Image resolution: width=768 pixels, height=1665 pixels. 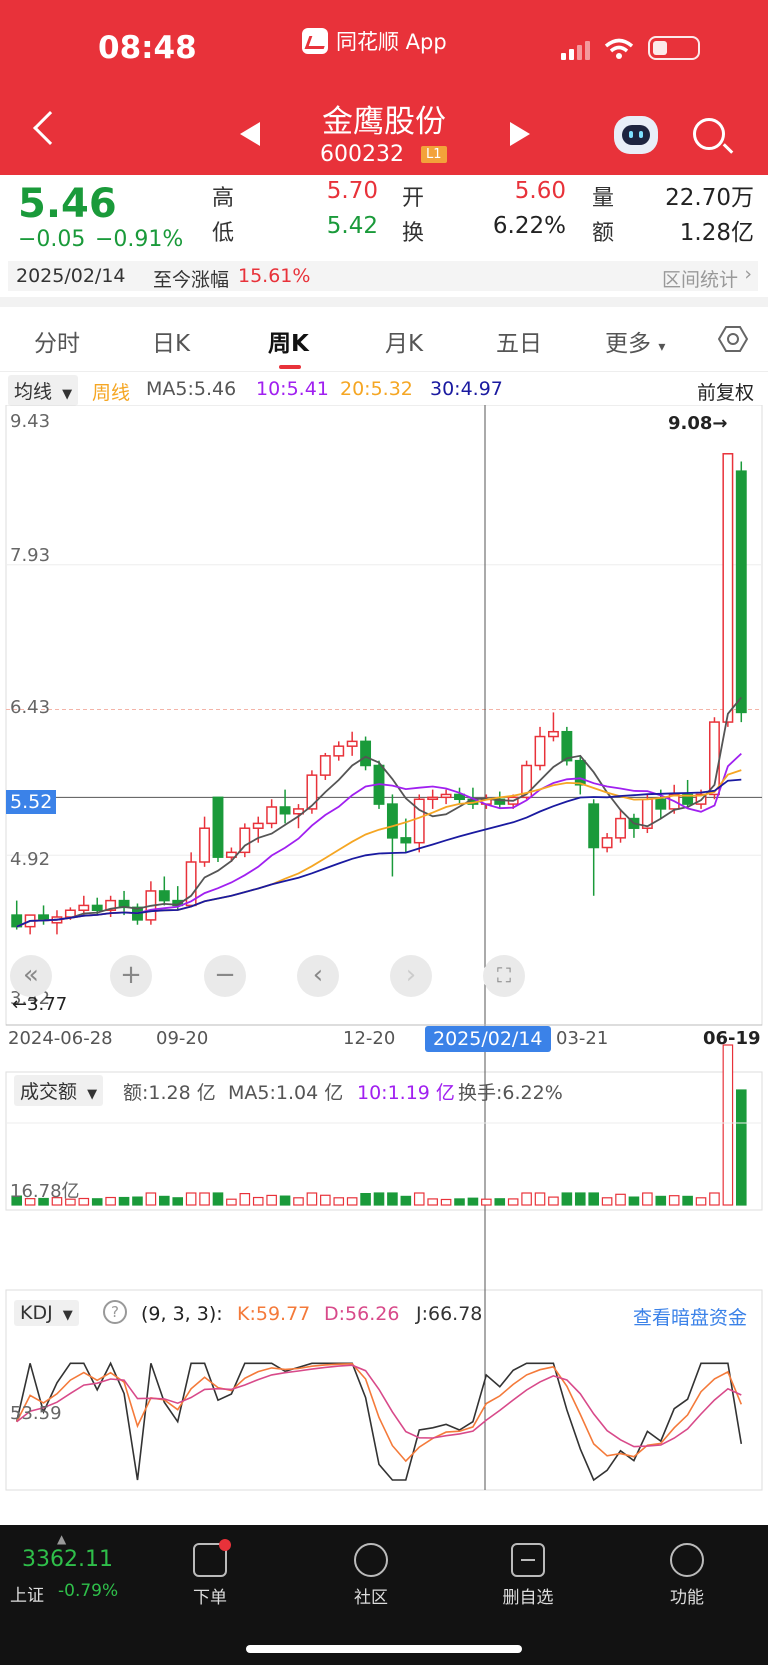 I want to click on period-tabs: 分时 日K 周K 月K 五日 更多 ▾, so click(x=384, y=341).